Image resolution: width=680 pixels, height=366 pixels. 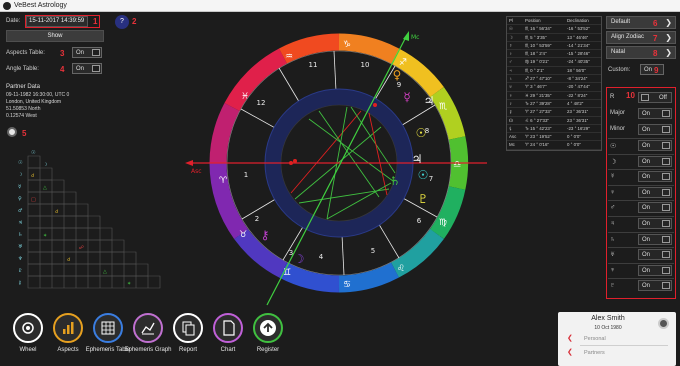 I want to click on personal-link: Personal, so click(x=595, y=339).